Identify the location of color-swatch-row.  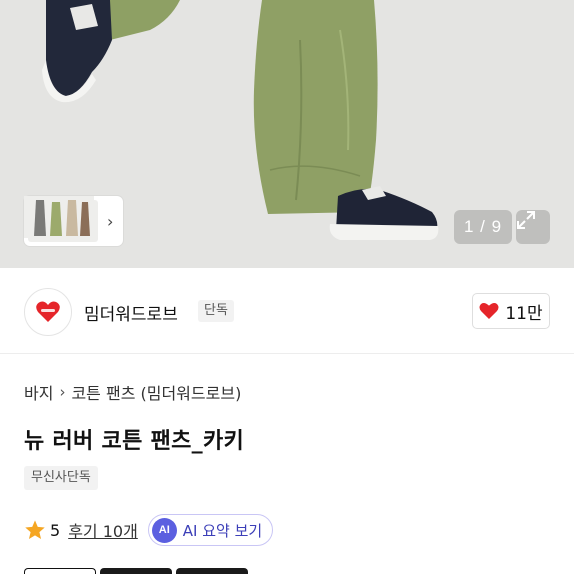
(299, 571).